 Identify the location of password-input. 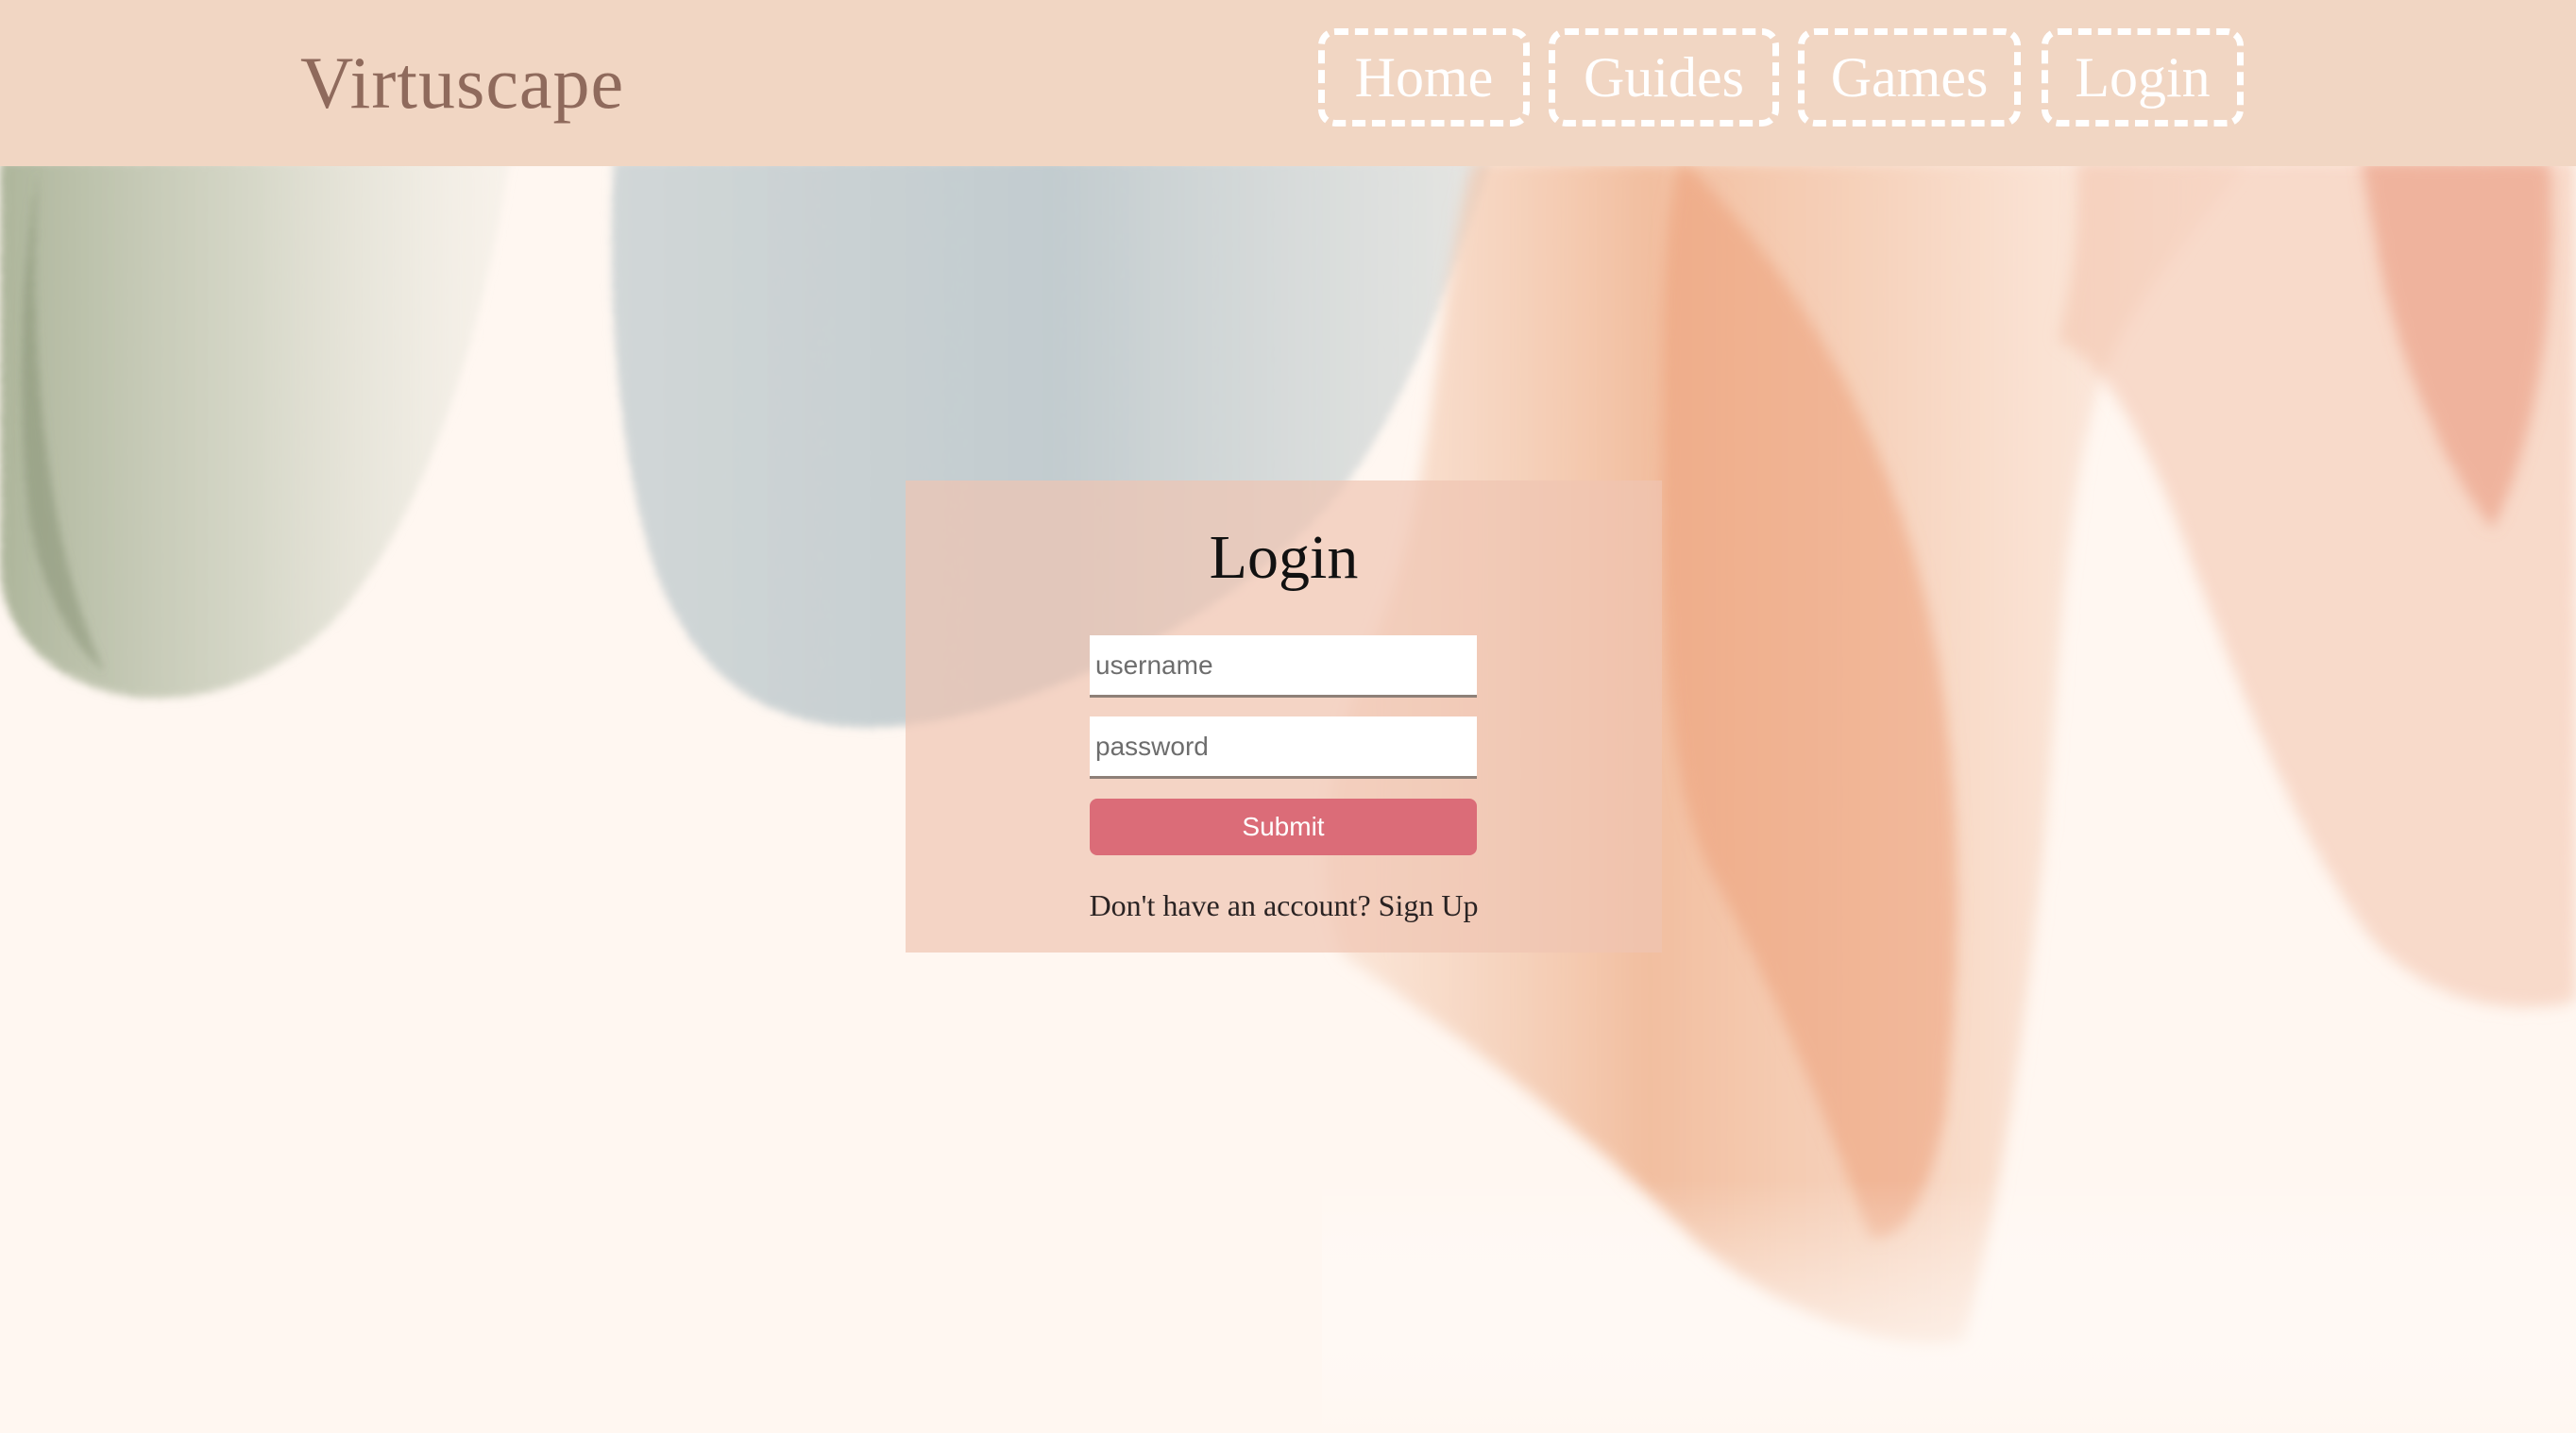
(1283, 747).